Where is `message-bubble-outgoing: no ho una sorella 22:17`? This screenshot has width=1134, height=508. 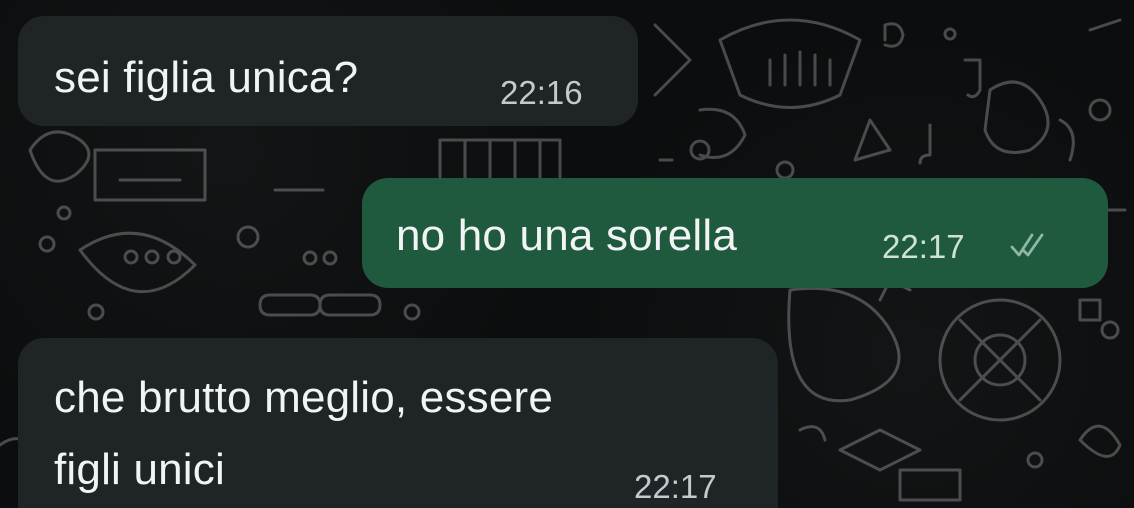 message-bubble-outgoing: no ho una sorella 22:17 is located at coordinates (735, 233).